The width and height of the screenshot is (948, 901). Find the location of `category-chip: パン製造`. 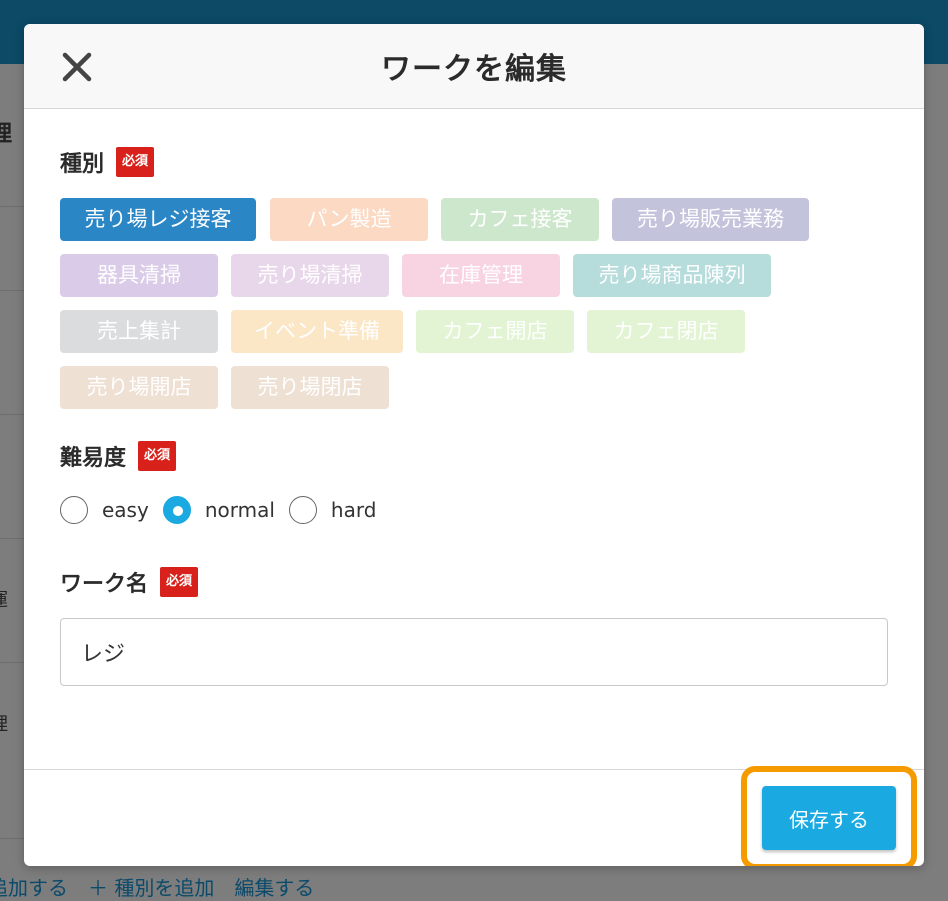

category-chip: パン製造 is located at coordinates (349, 219).